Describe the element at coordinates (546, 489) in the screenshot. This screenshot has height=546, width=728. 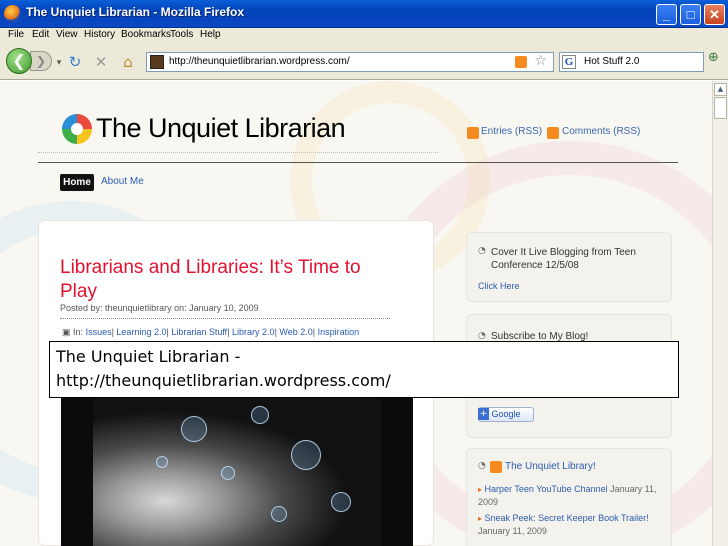
I see `feed-item-link: Harper Teen YouTube Channel` at that location.